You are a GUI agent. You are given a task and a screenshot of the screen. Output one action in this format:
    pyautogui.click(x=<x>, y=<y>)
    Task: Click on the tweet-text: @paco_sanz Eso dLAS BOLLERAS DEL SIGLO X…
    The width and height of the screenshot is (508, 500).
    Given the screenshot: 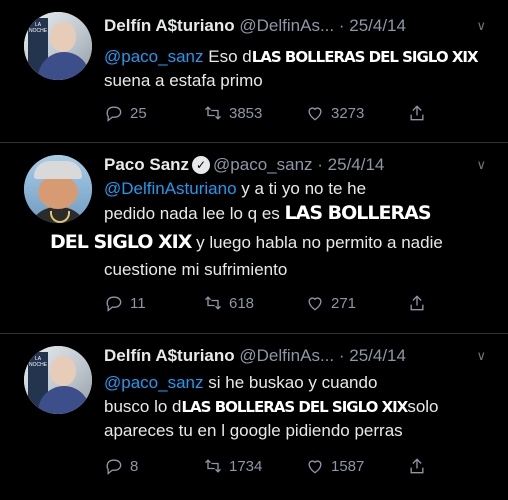 What is the action you would take?
    pyautogui.click(x=291, y=69)
    